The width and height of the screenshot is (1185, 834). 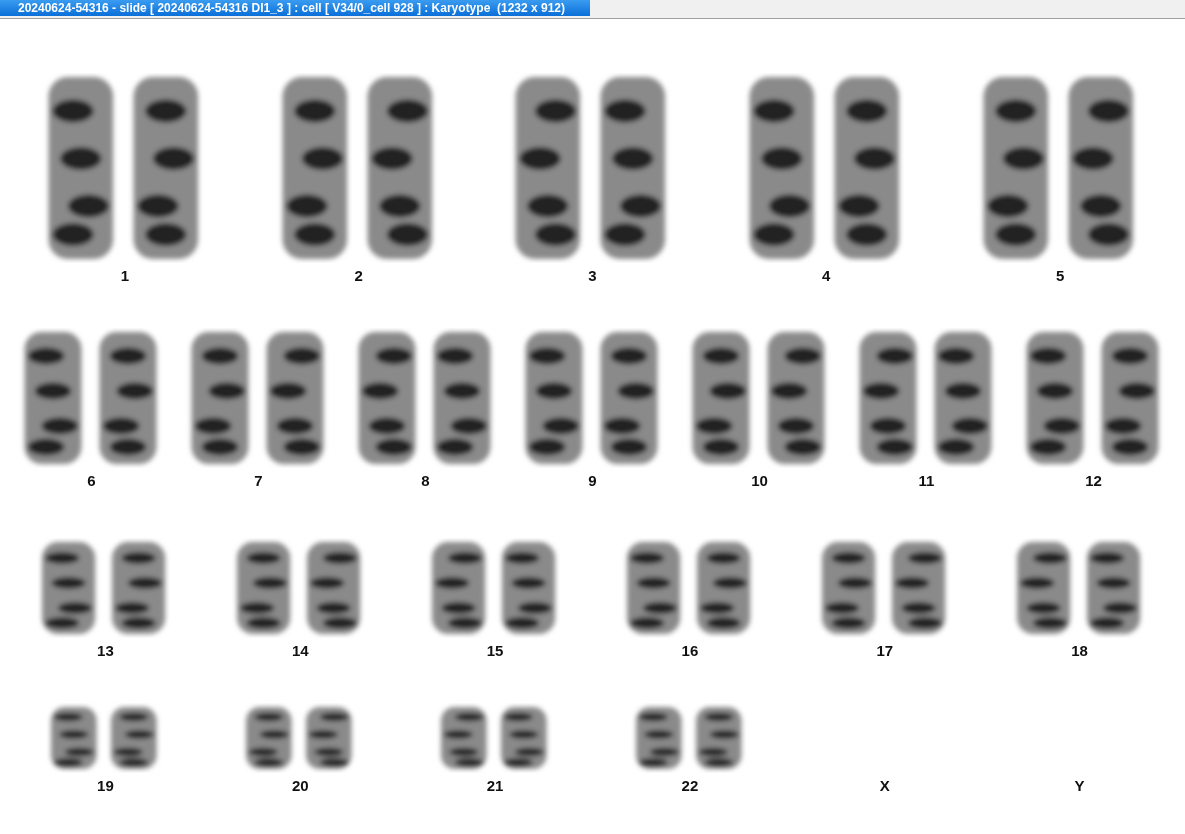 What do you see at coordinates (300, 785) in the screenshot?
I see `chromosome-number: 20` at bounding box center [300, 785].